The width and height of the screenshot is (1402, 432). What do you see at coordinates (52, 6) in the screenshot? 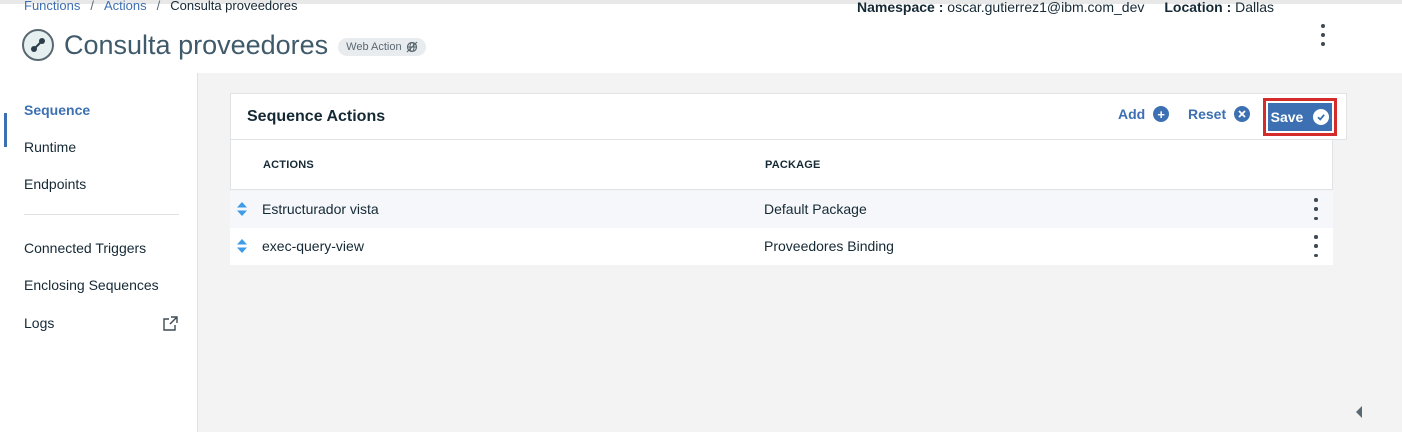
I see `breadcrumb-functions: Functions` at bounding box center [52, 6].